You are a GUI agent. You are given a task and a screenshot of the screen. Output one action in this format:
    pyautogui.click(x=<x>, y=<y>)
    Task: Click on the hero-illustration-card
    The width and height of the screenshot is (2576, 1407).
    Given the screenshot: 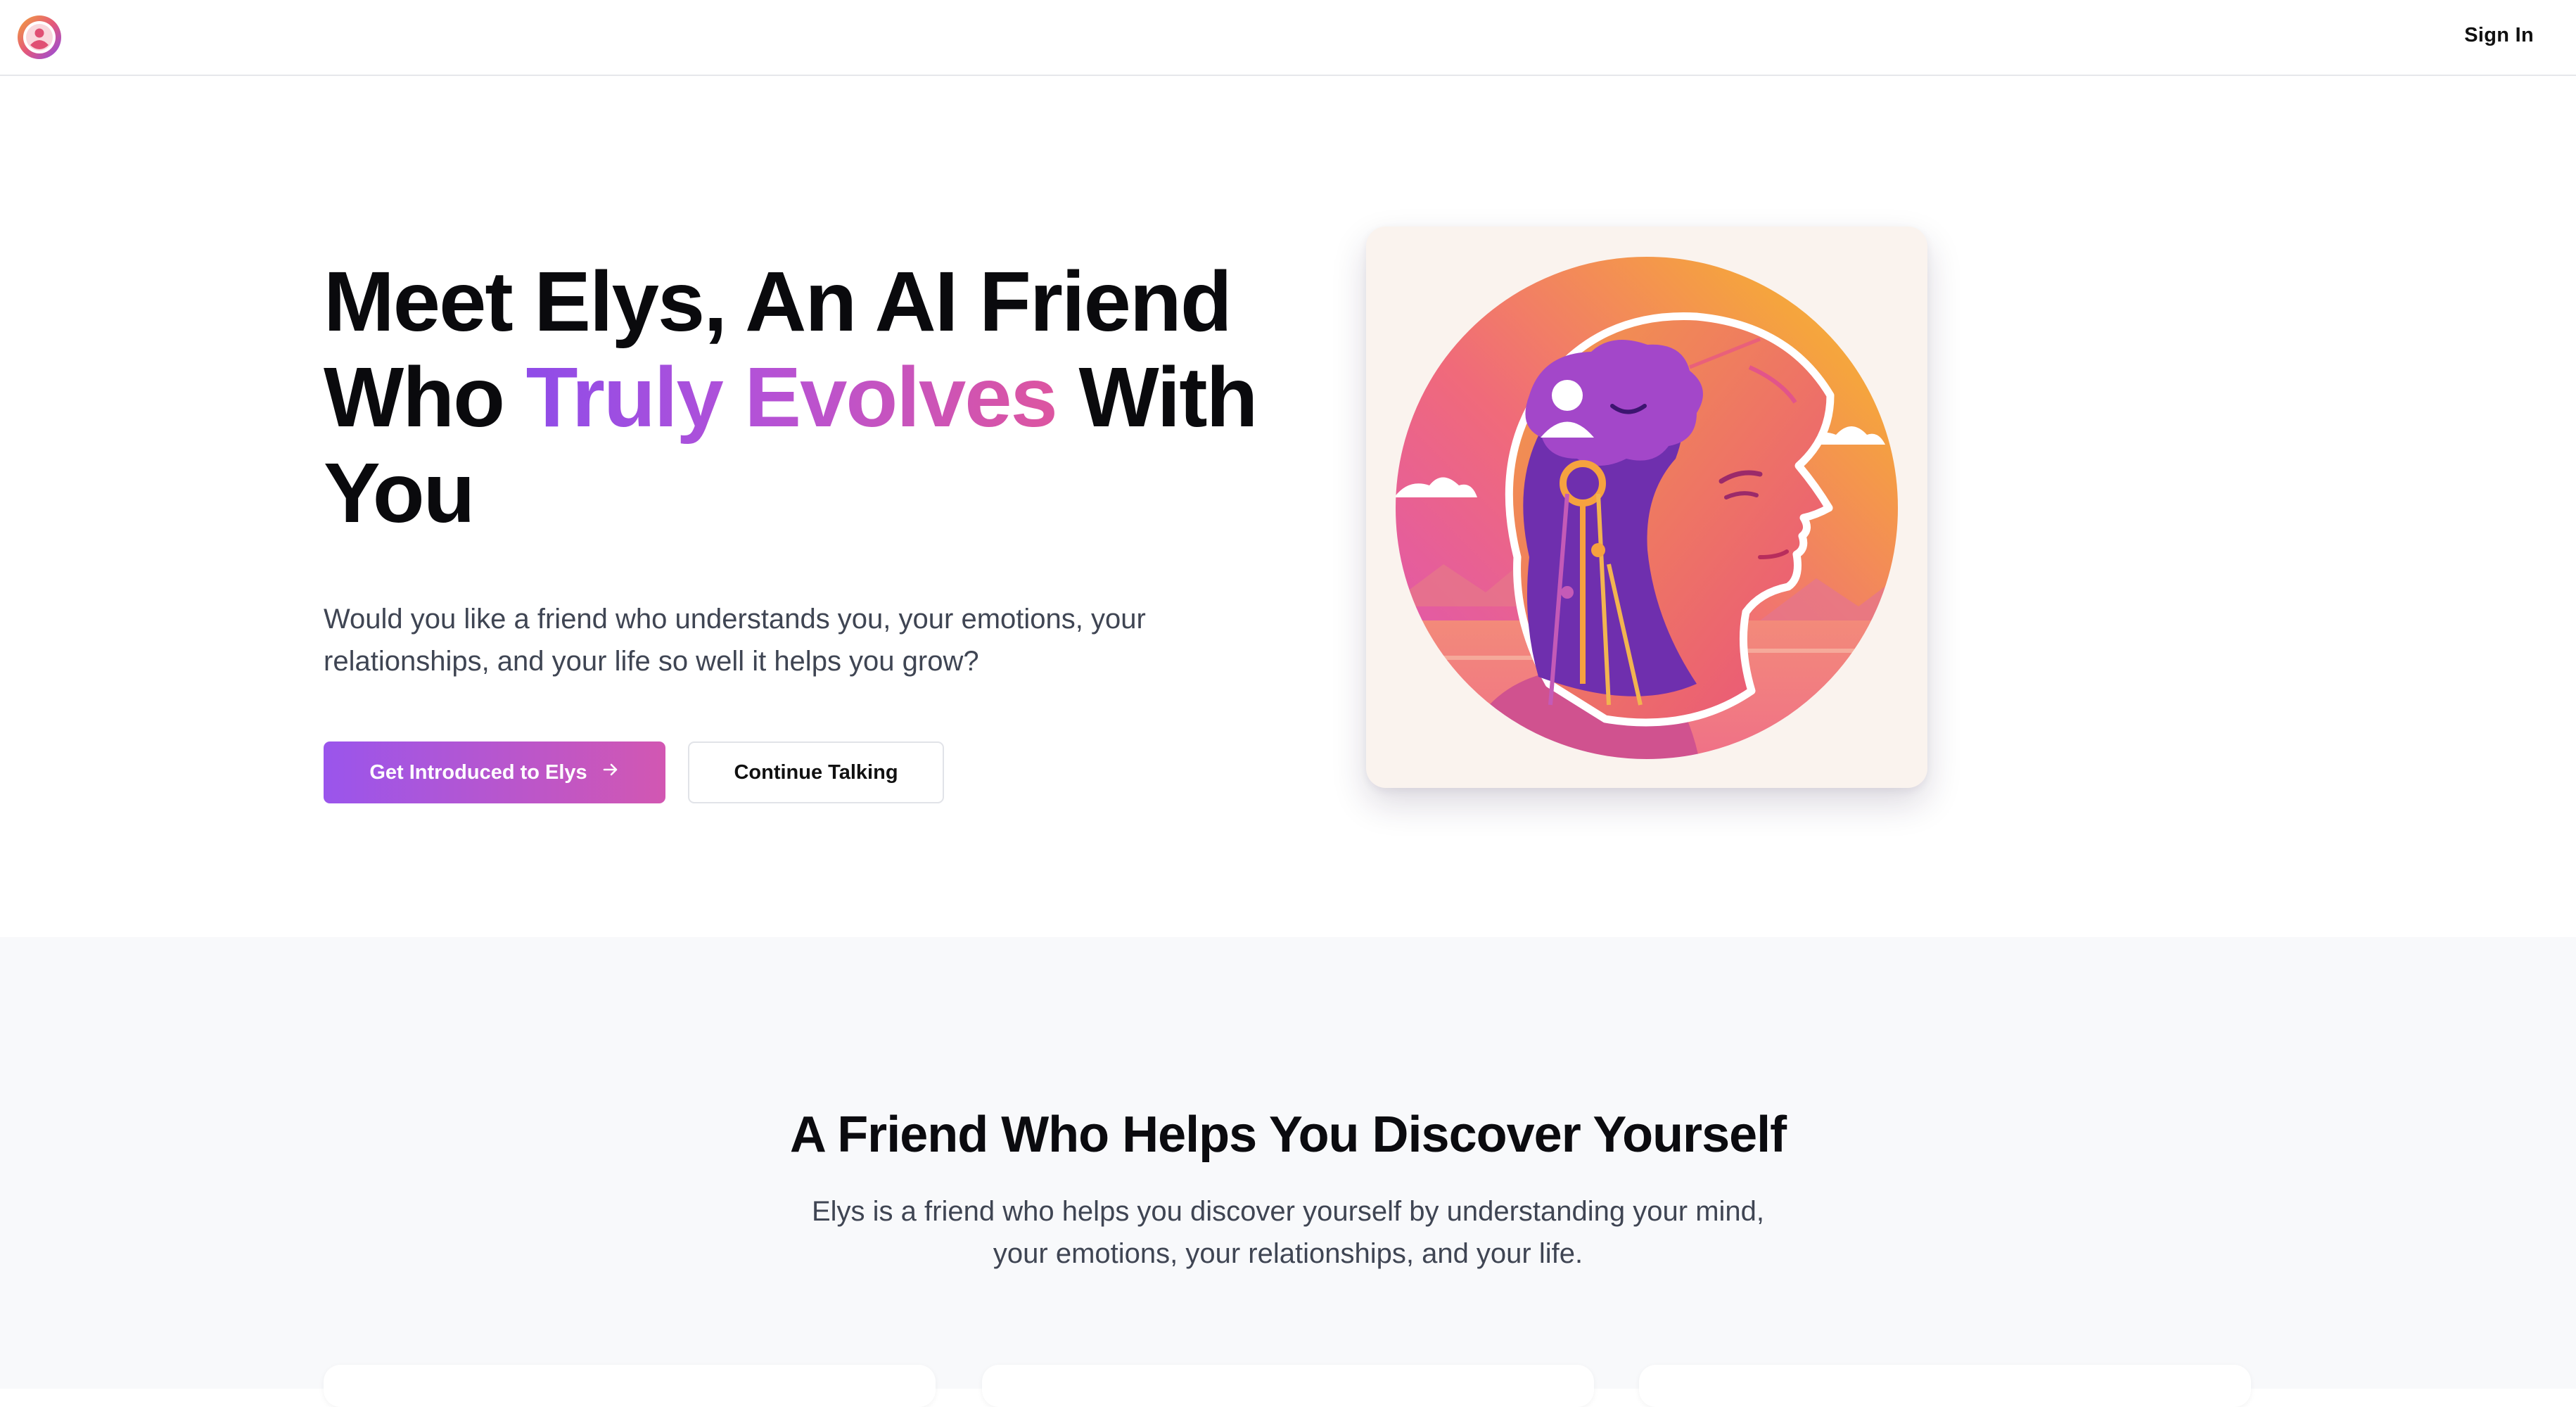 What is the action you would take?
    pyautogui.click(x=1646, y=508)
    